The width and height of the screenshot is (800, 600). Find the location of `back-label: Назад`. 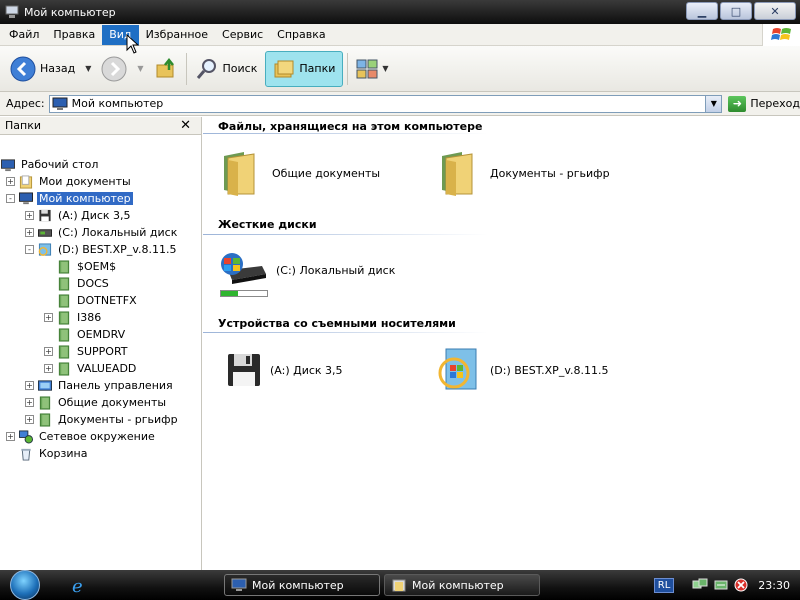

back-label: Назад is located at coordinates (58, 68).